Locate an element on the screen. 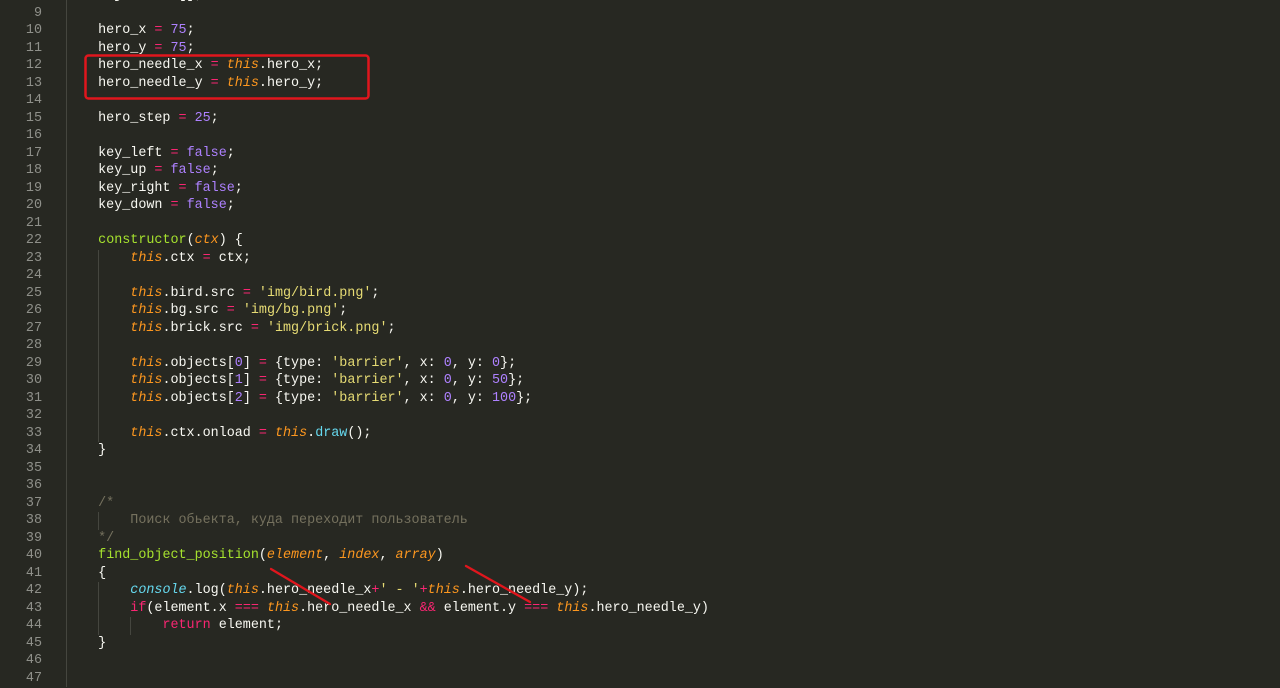 This screenshot has width=1280, height=688. code-line: 41 { is located at coordinates (640, 573).